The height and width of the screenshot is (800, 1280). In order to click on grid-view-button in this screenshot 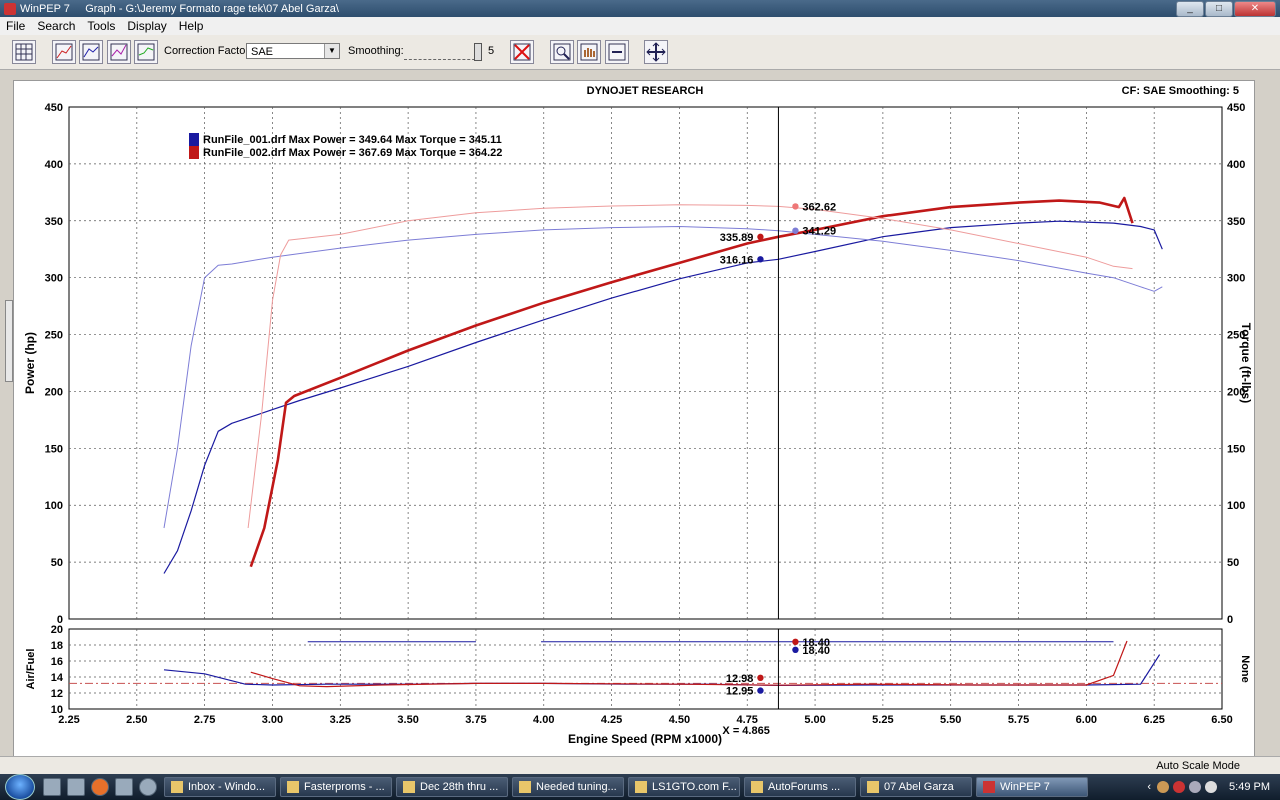, I will do `click(24, 52)`.